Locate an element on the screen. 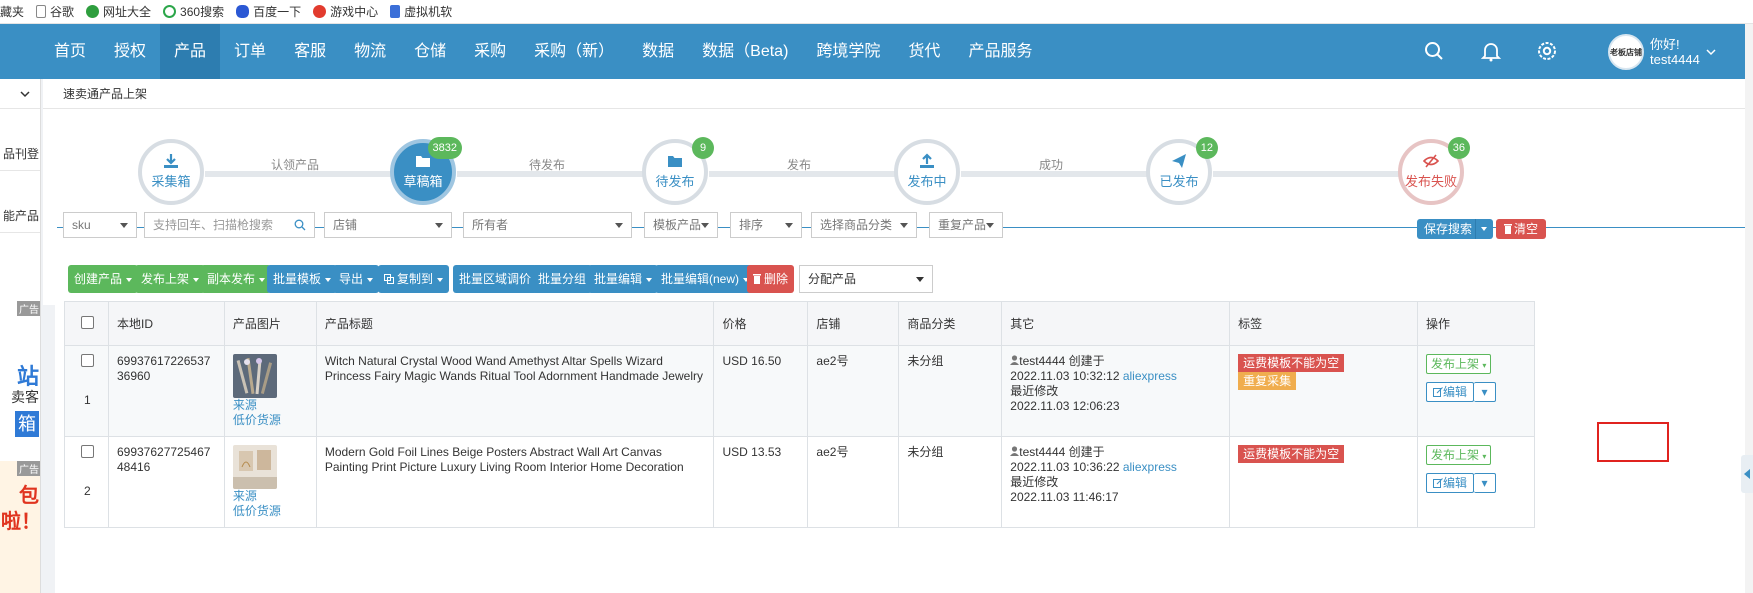 The width and height of the screenshot is (1753, 593). step-label: 待发布 is located at coordinates (675, 181).